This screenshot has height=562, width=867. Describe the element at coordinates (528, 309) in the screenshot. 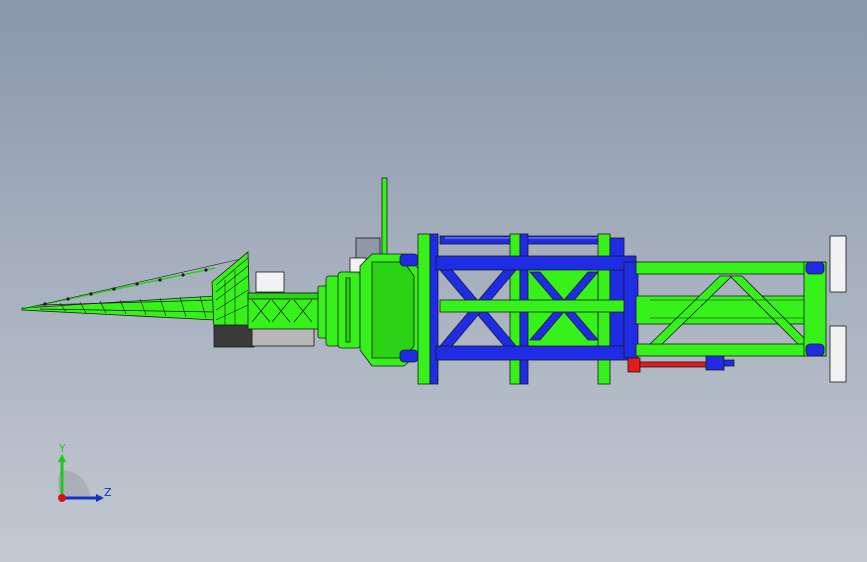

I see `main-frame` at that location.